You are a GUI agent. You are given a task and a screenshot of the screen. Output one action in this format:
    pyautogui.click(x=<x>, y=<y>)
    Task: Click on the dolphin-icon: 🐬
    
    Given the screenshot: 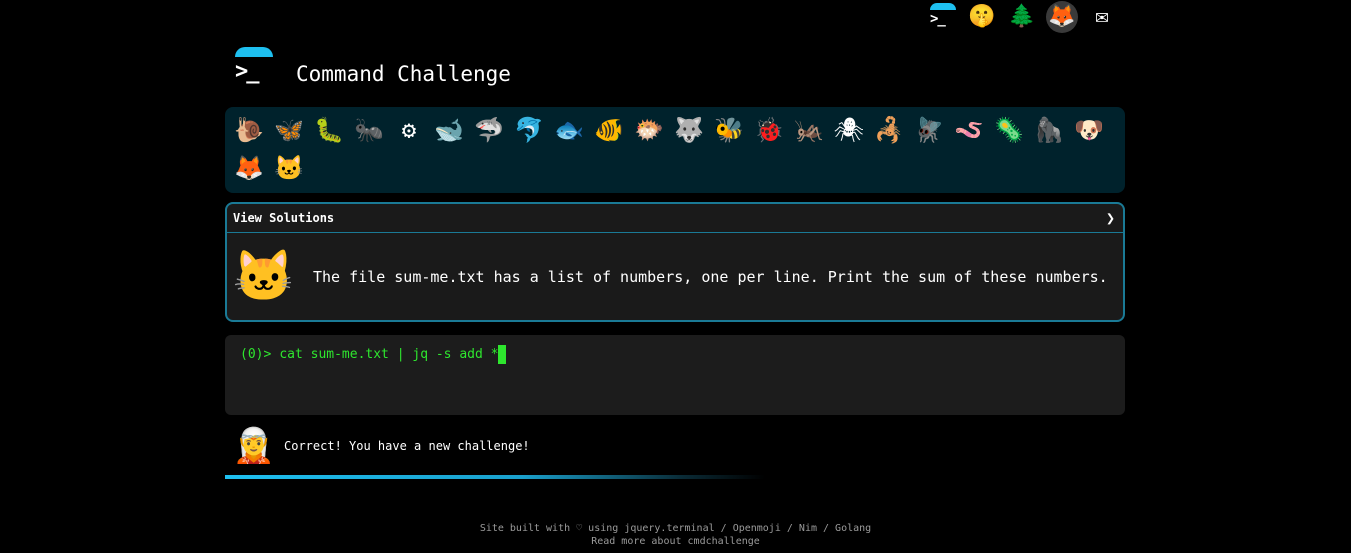 What is the action you would take?
    pyautogui.click(x=529, y=130)
    